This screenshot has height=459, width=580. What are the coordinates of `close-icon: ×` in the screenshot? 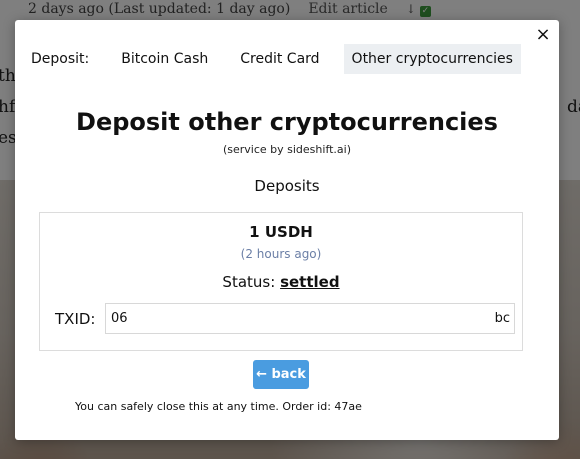 It's located at (543, 35).